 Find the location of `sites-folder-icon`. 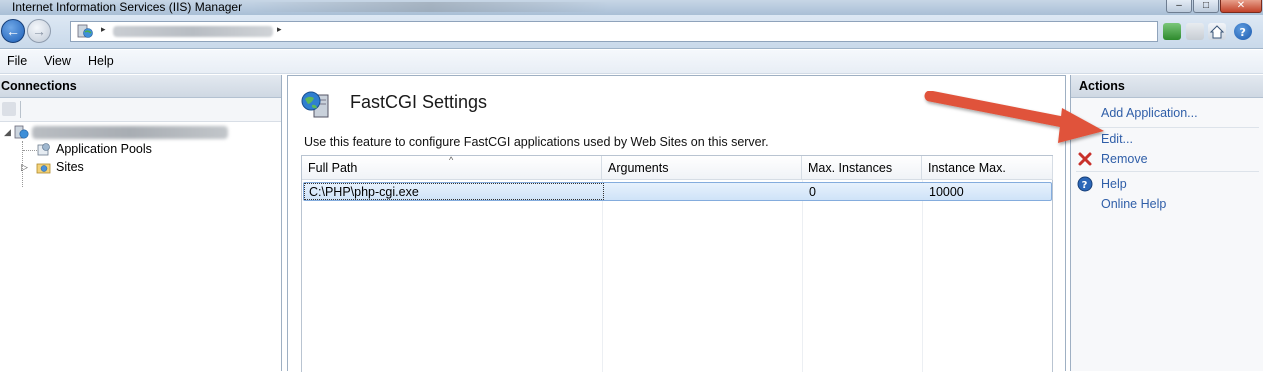

sites-folder-icon is located at coordinates (43, 168).